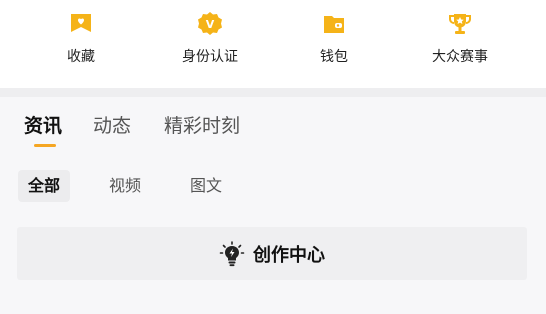 The width and height of the screenshot is (546, 314). I want to click on quick-action-wallet: 钱包, so click(334, 38).